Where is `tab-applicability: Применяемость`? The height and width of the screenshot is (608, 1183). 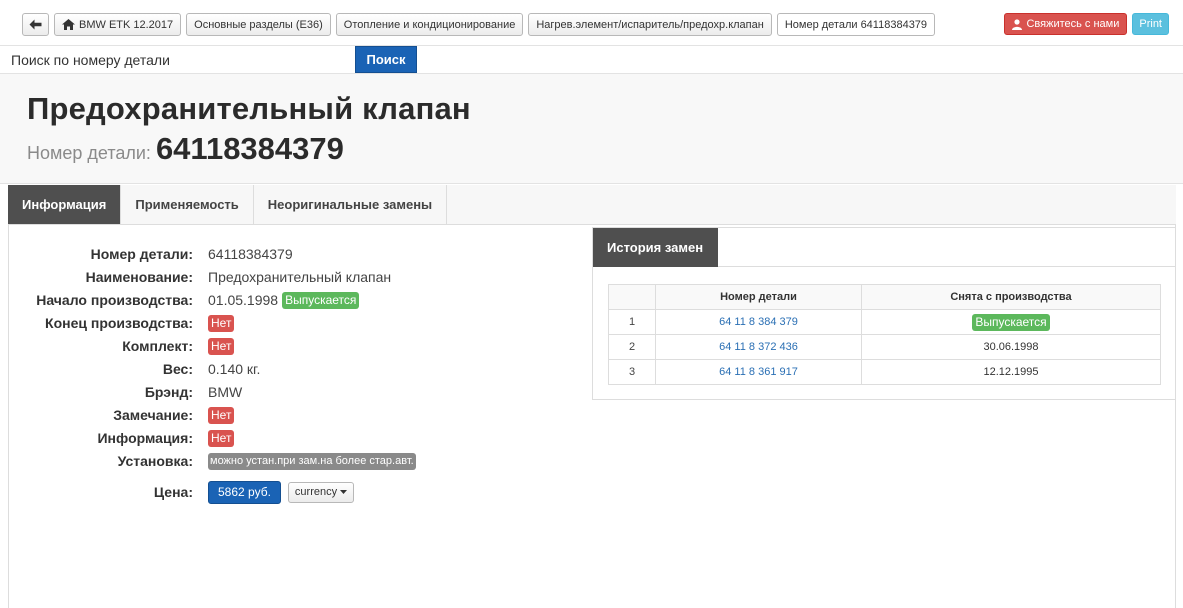
tab-applicability: Применяемость is located at coordinates (187, 204).